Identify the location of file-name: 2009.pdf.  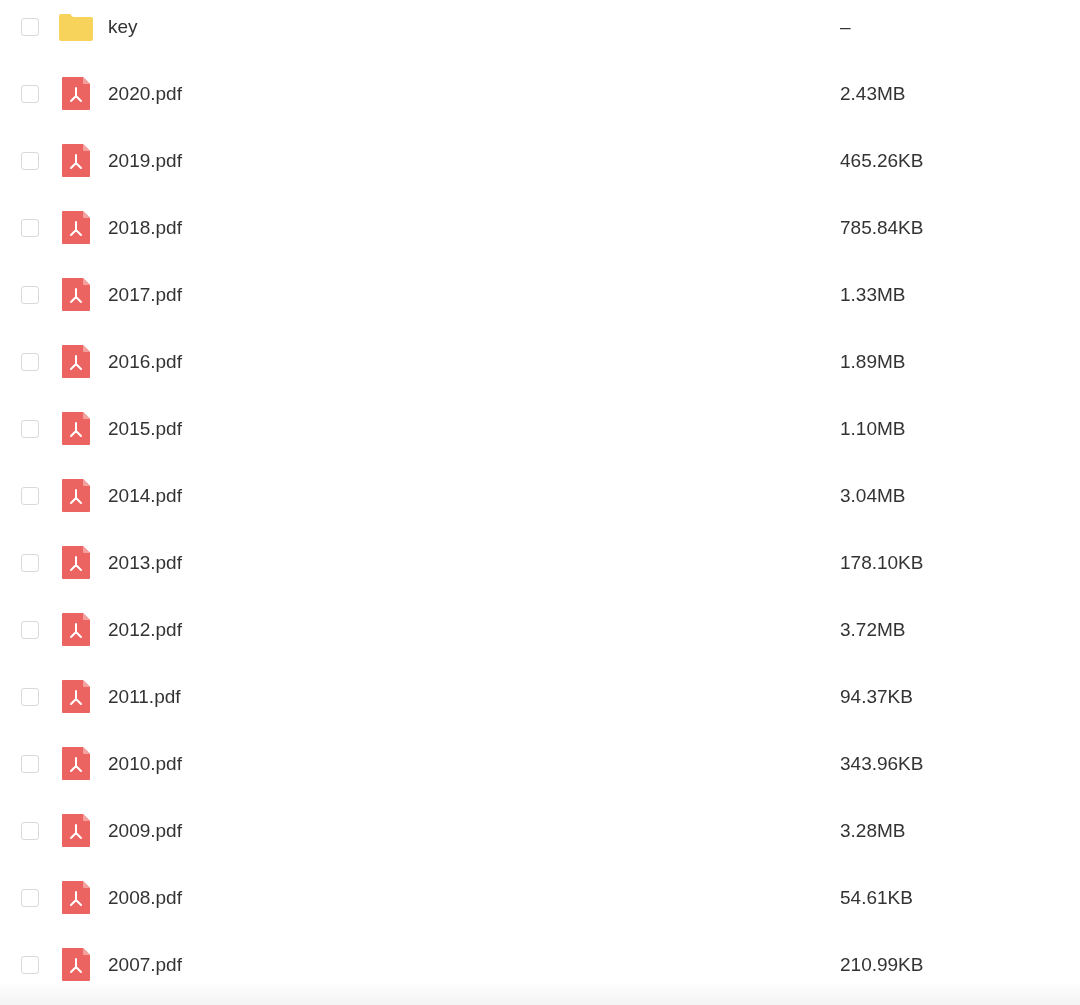
(458, 830).